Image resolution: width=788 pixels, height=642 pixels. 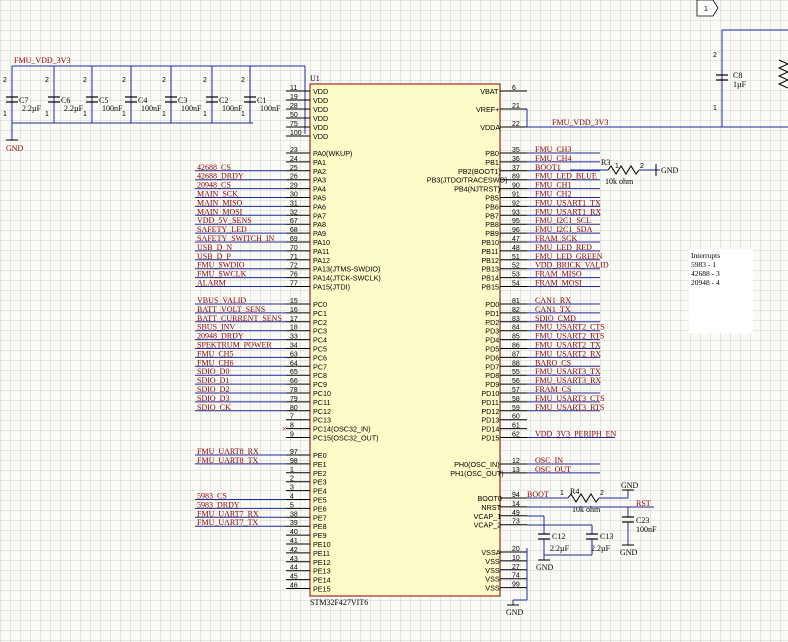 What do you see at coordinates (221, 300) in the screenshot?
I see `net-label: VBUS_VALID` at bounding box center [221, 300].